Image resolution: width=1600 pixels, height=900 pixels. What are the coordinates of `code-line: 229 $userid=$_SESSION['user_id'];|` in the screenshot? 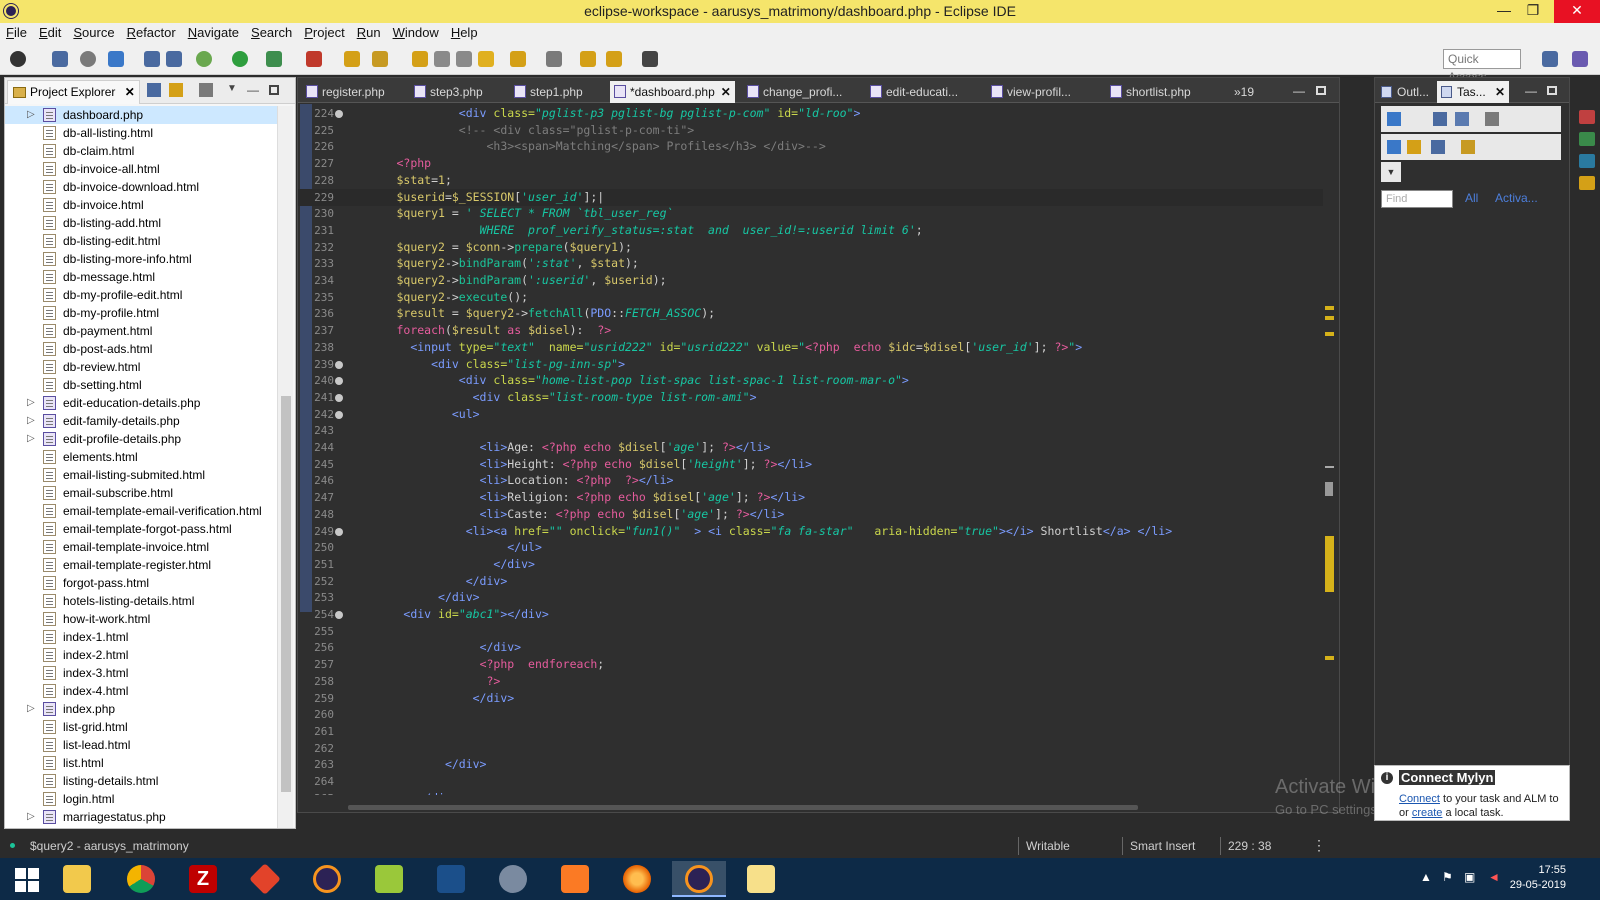 It's located at (810, 197).